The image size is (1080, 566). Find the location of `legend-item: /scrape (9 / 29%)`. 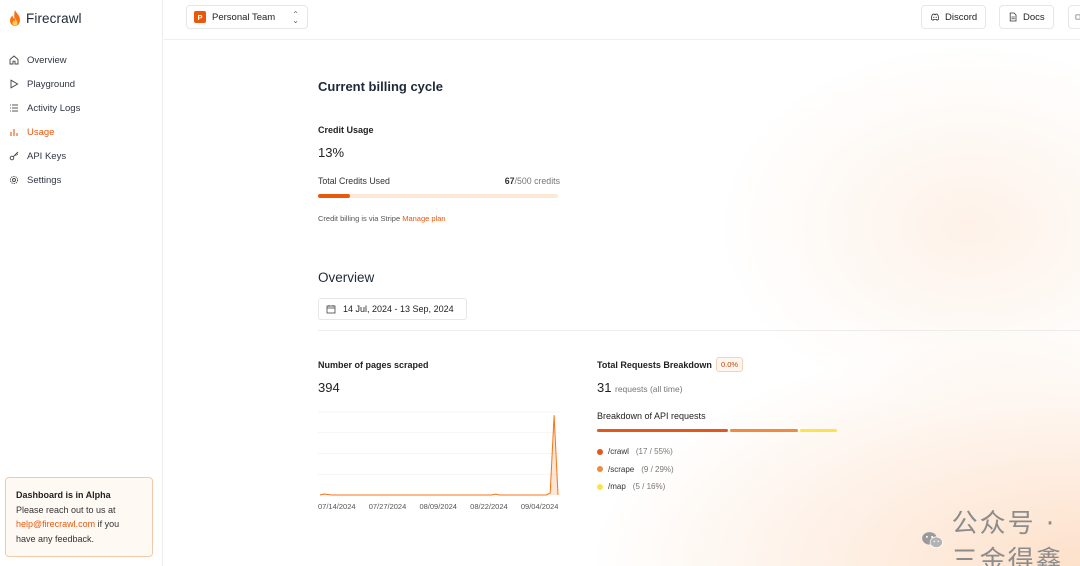

legend-item: /scrape (9 / 29%) is located at coordinates (635, 469).